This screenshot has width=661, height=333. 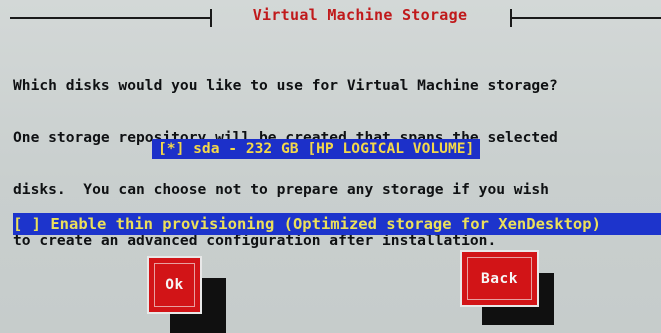 I want to click on dialog-frame-top-left, so click(x=110, y=18).